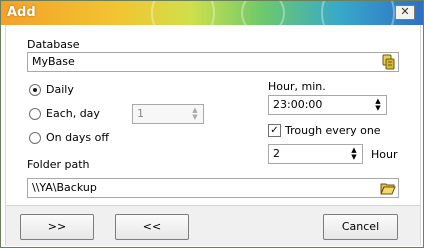 The height and width of the screenshot is (248, 424). I want to click on next-button: >>, so click(57, 227).